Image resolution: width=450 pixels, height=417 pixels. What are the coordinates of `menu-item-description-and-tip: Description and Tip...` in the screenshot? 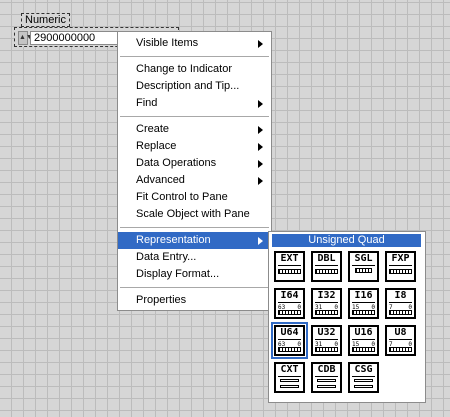 It's located at (194, 86).